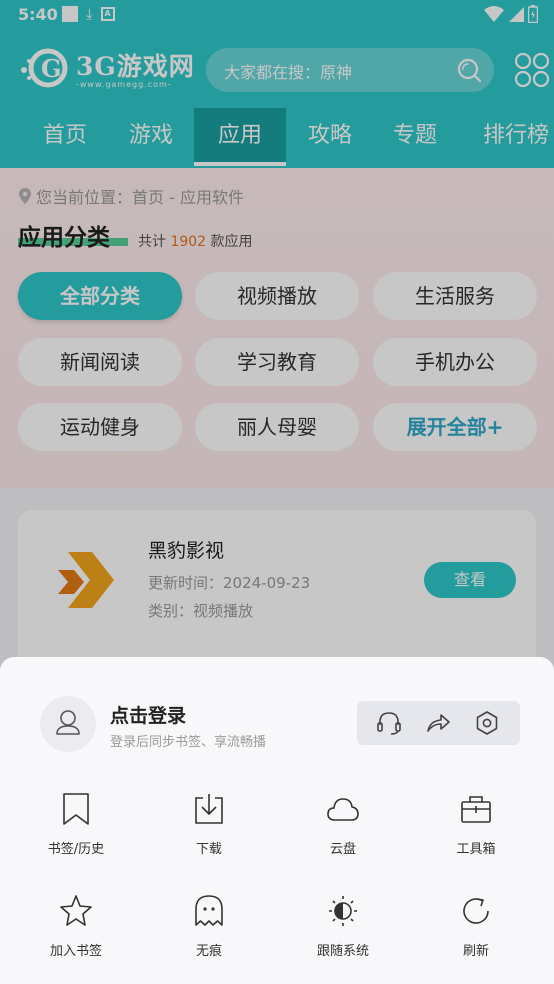 The height and width of the screenshot is (984, 554). What do you see at coordinates (476, 934) in the screenshot?
I see `tool-refresh: 刷新` at bounding box center [476, 934].